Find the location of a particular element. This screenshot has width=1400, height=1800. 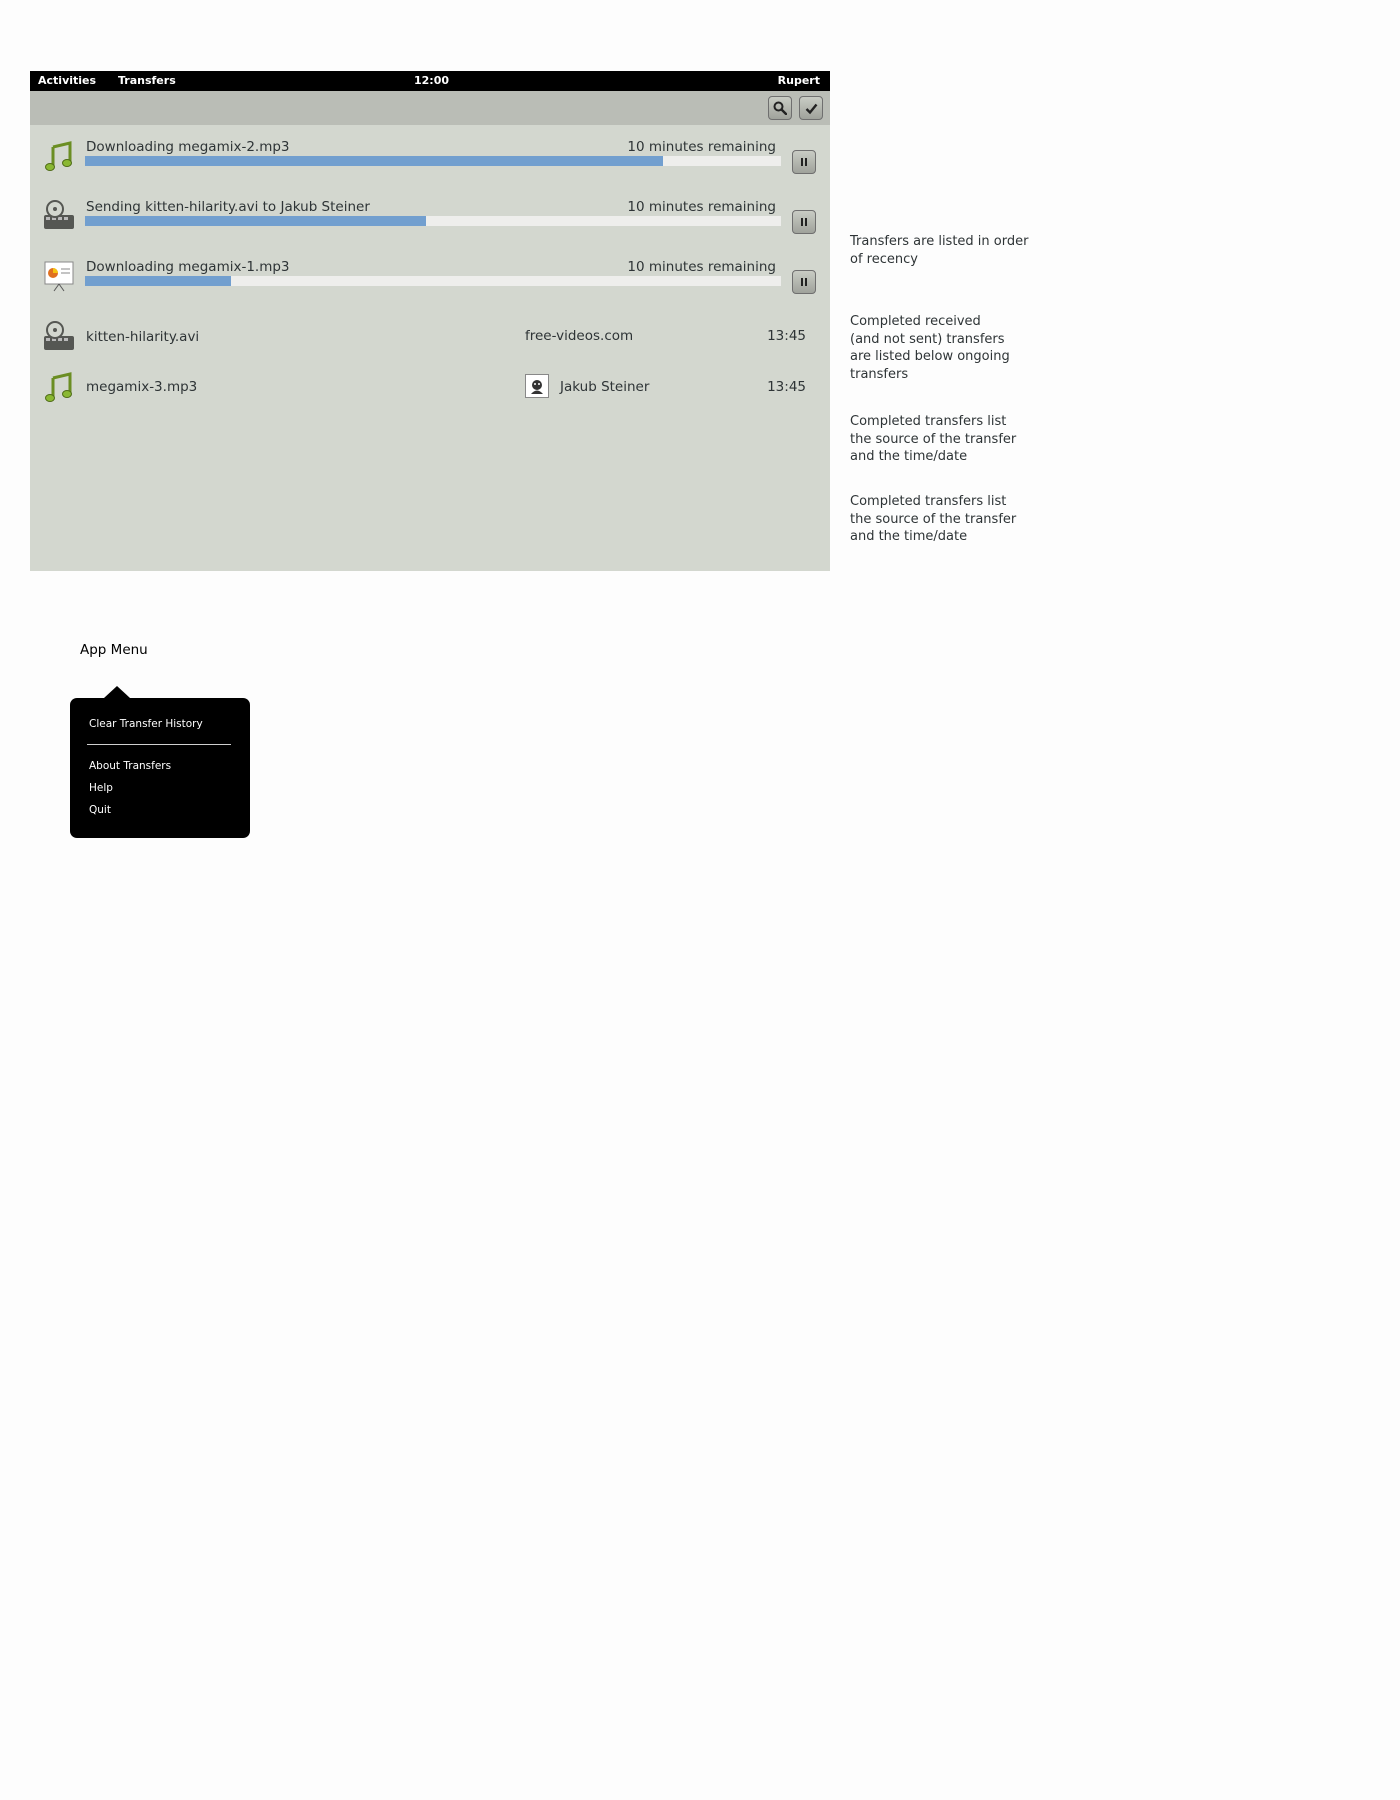

transfer-source: Jakub Steiner is located at coordinates (605, 387).